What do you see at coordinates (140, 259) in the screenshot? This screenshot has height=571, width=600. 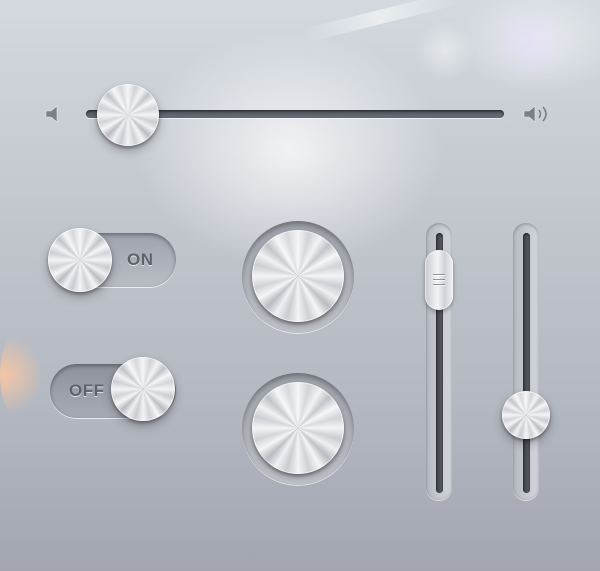 I see `toggle-on-label: ON` at bounding box center [140, 259].